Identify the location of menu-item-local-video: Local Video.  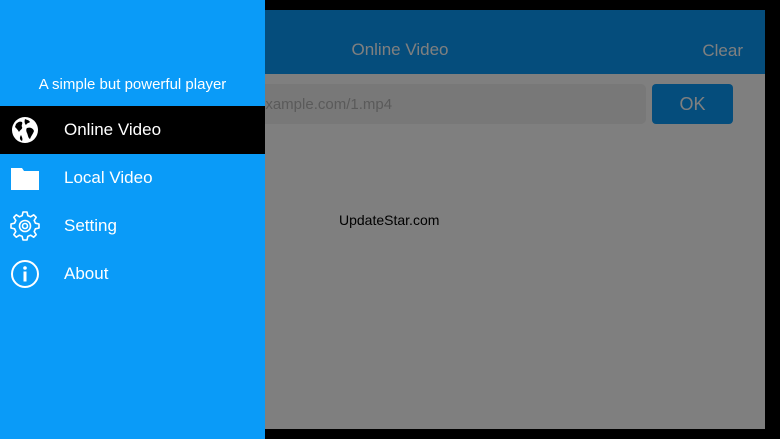
(132, 178).